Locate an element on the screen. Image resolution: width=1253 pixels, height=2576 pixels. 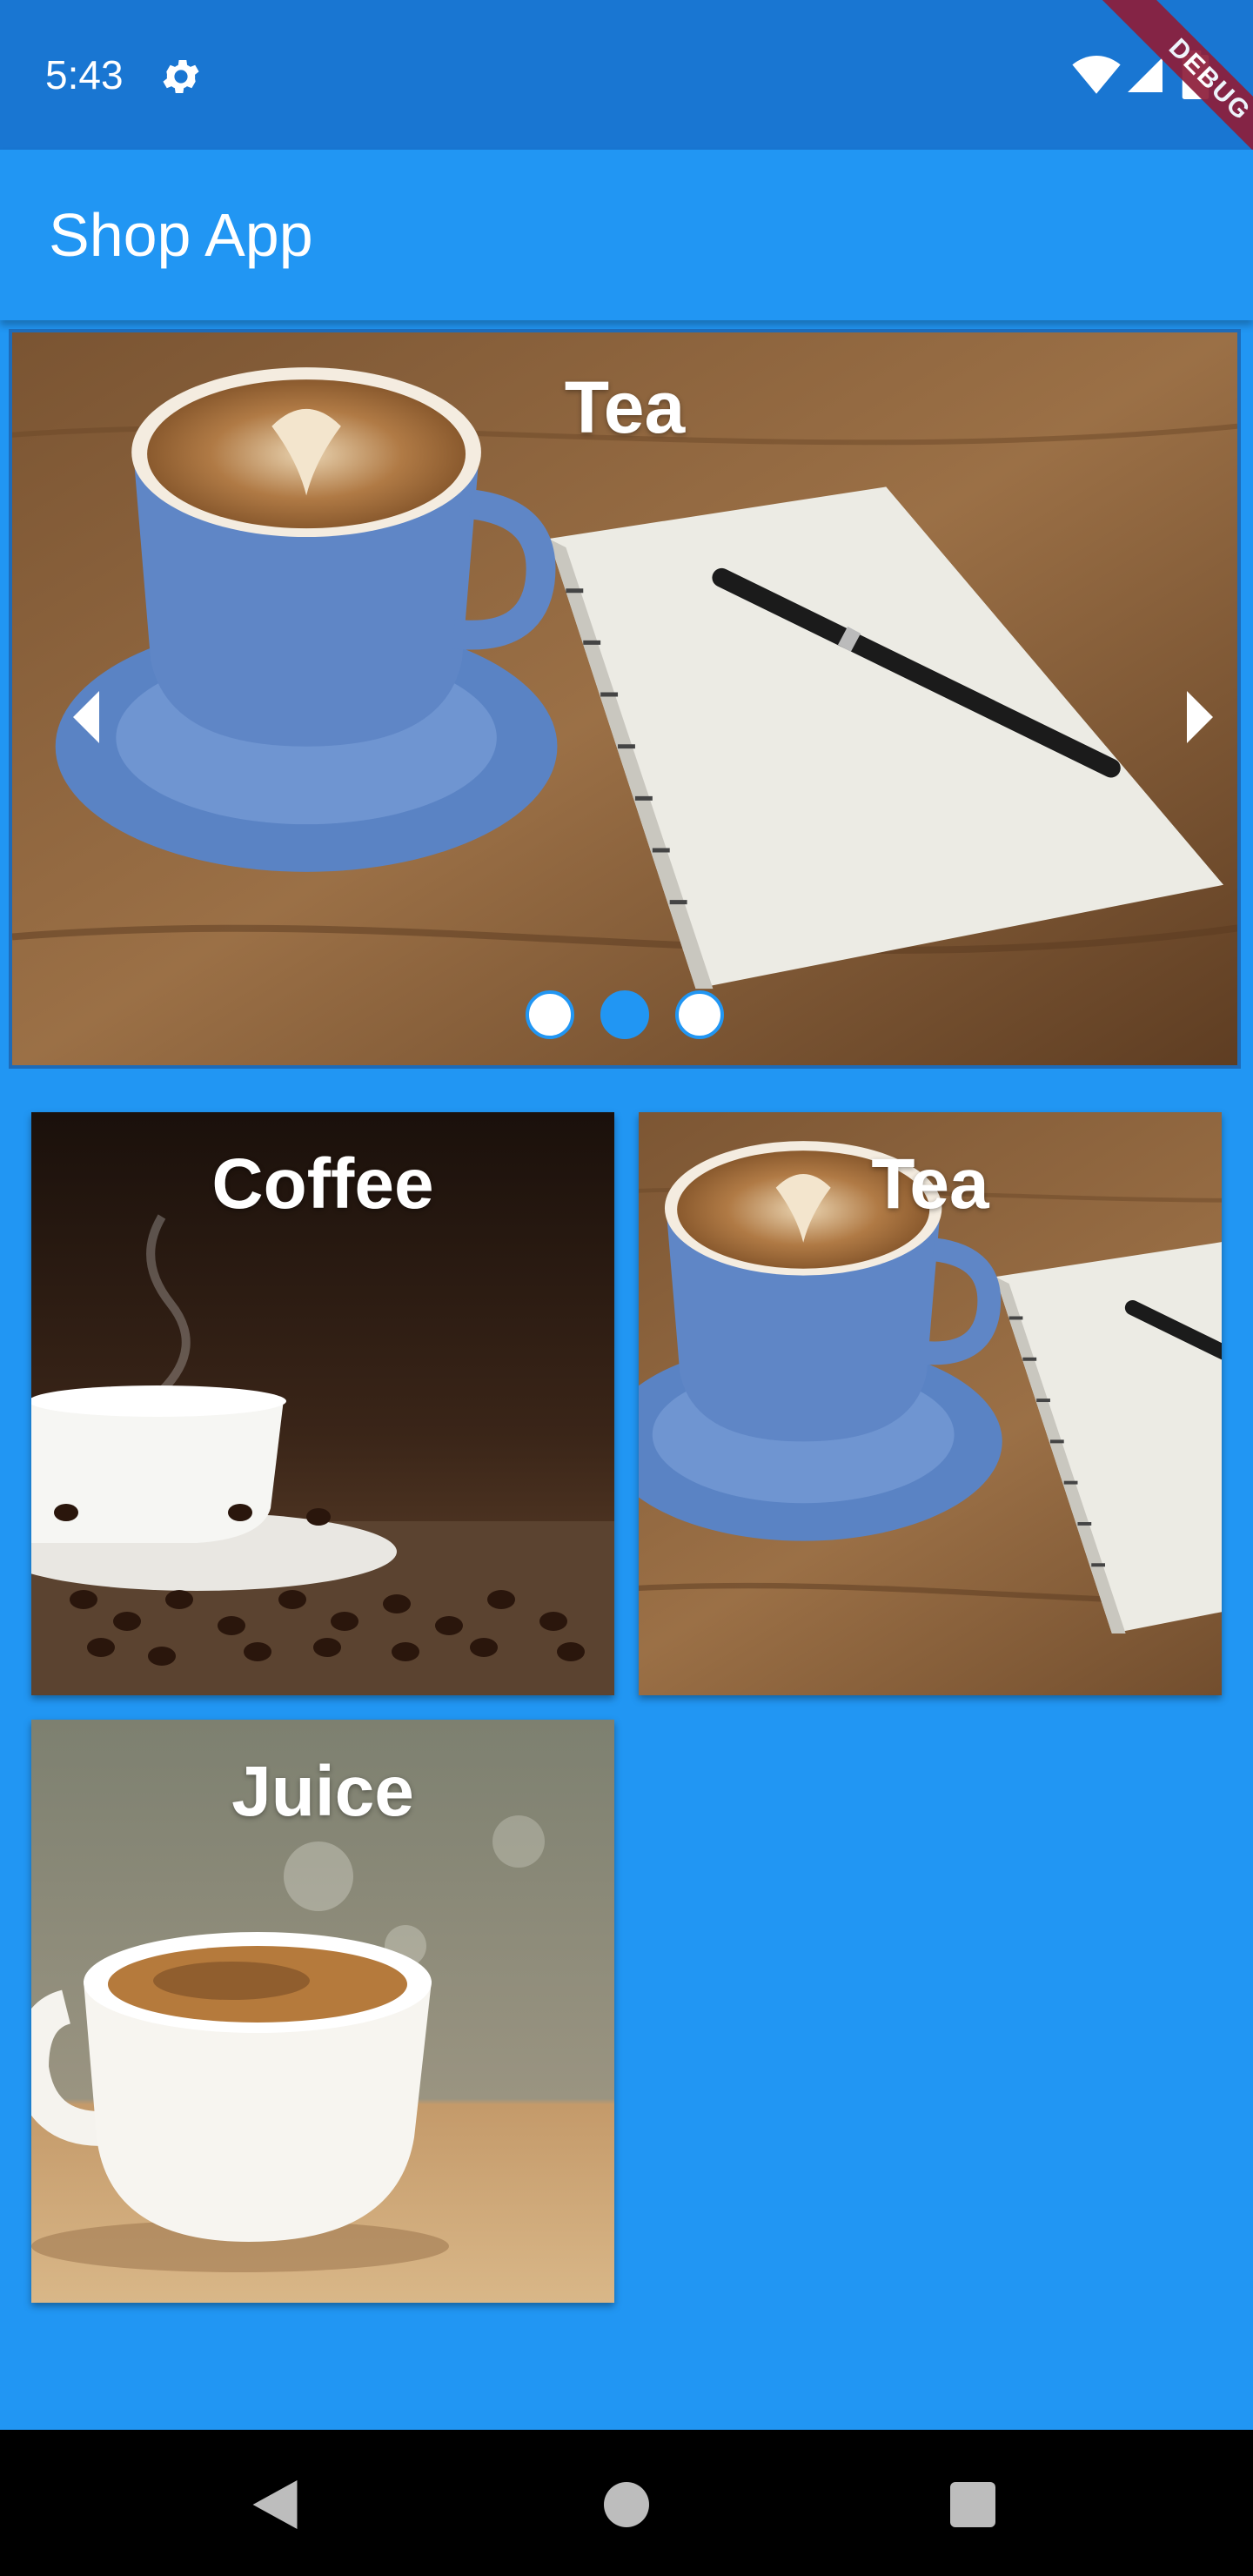
product-card-juice: Juice is located at coordinates (322, 2011).